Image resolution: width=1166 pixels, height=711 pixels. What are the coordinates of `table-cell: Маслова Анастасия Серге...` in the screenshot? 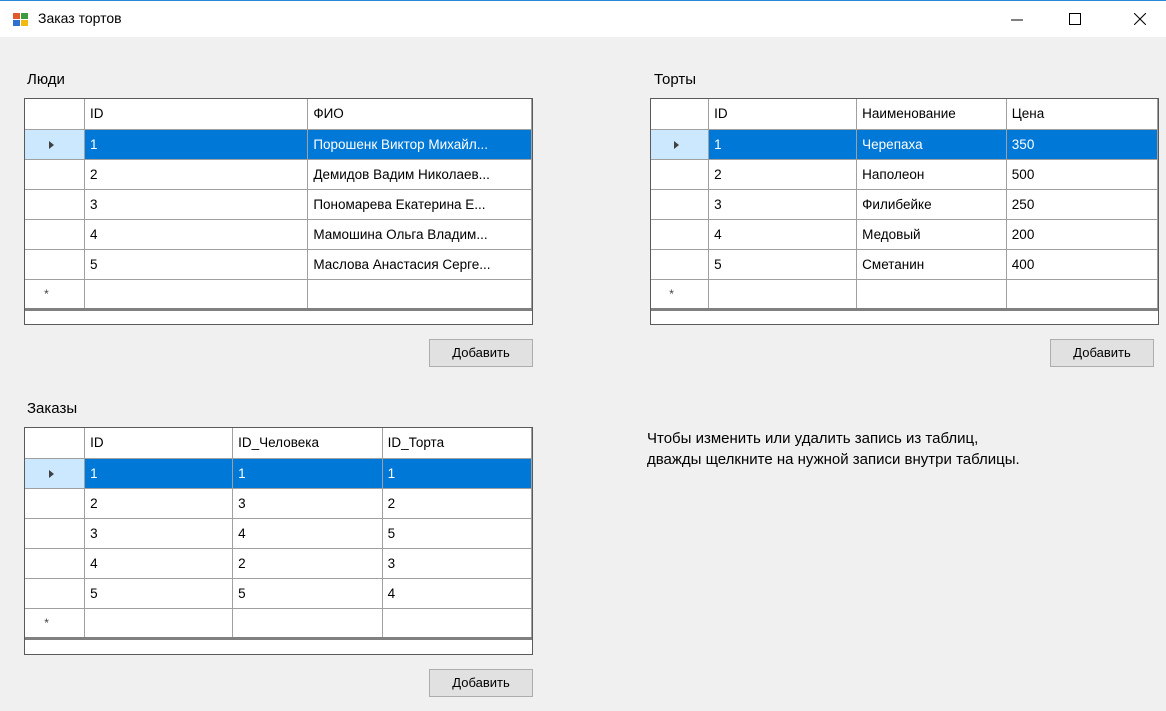 It's located at (419, 264).